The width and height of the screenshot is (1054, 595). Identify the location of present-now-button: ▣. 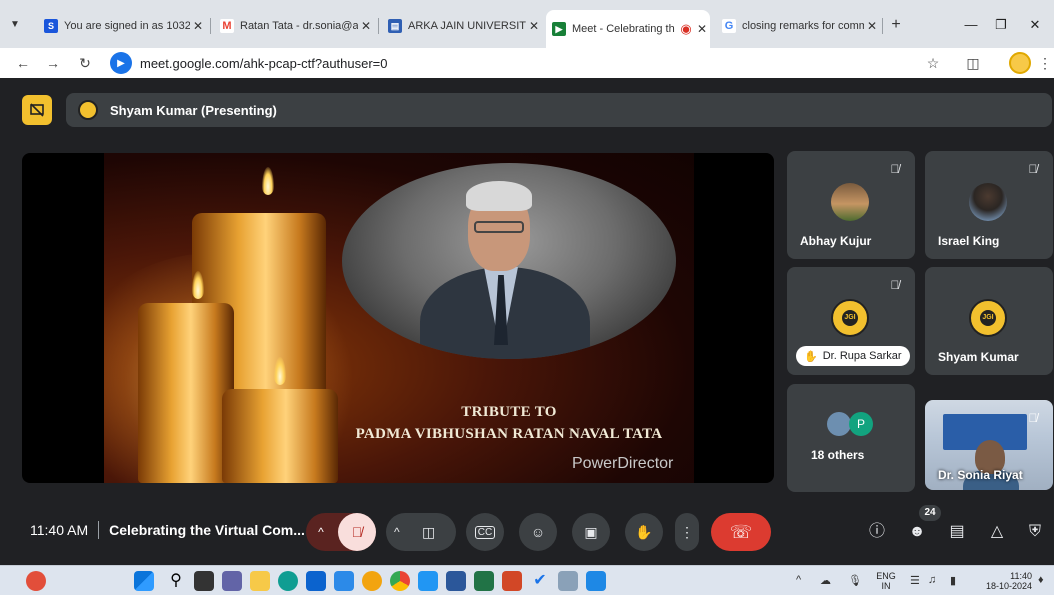
(591, 532).